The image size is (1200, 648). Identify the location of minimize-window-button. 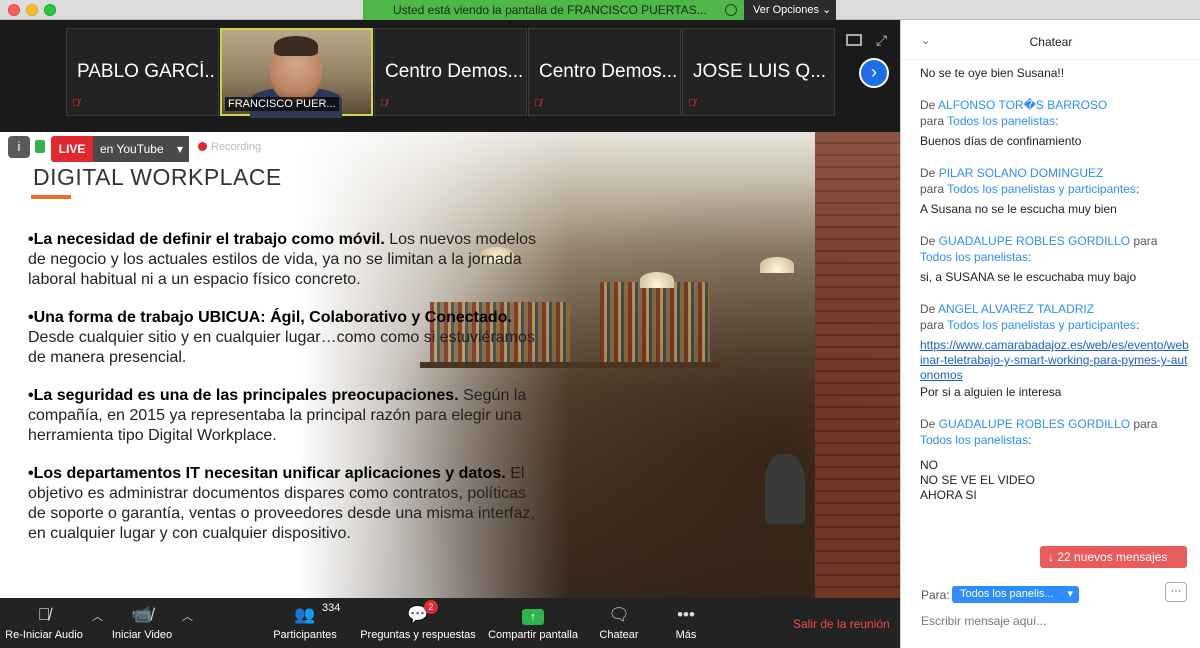
(32, 10).